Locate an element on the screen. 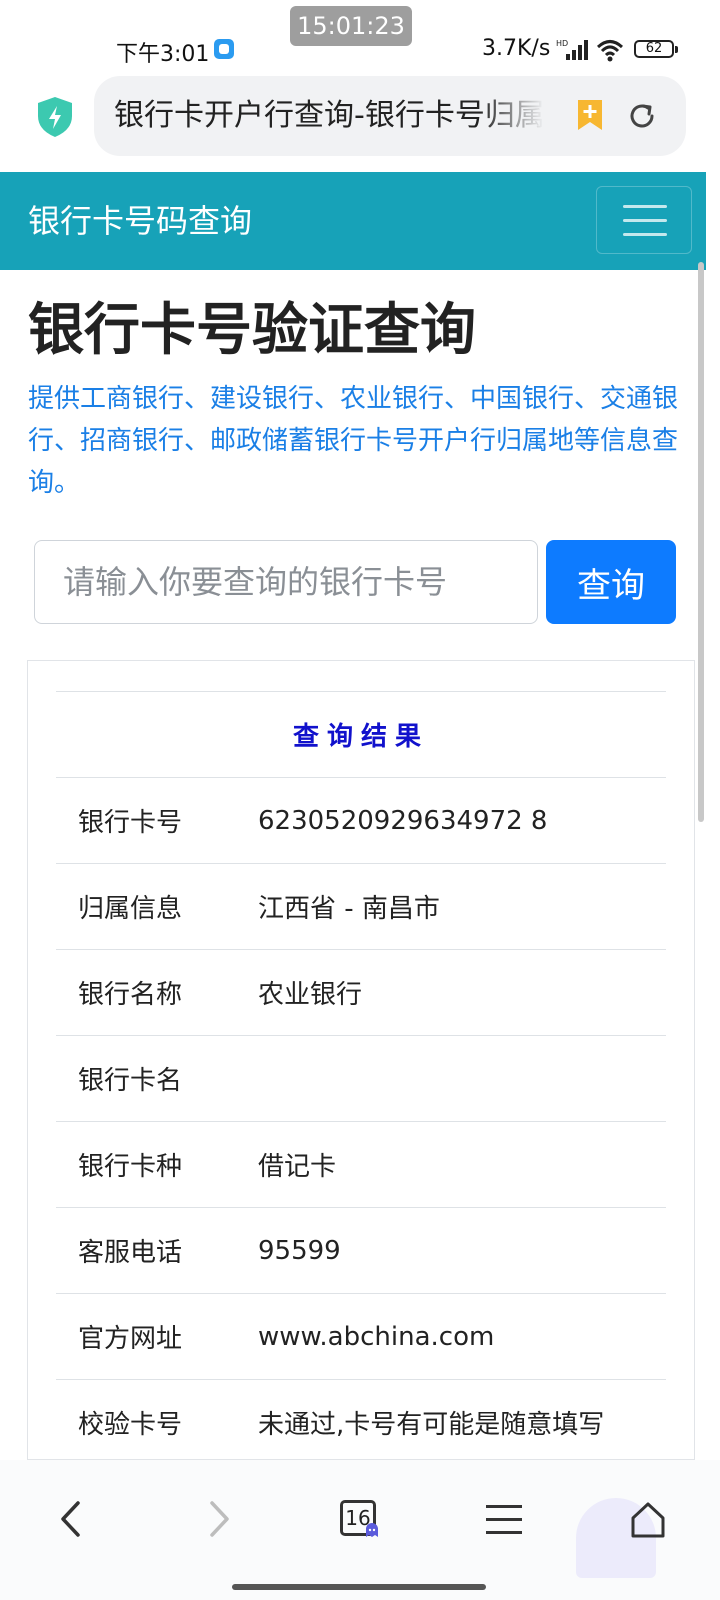  forward-icon is located at coordinates (219, 1519).